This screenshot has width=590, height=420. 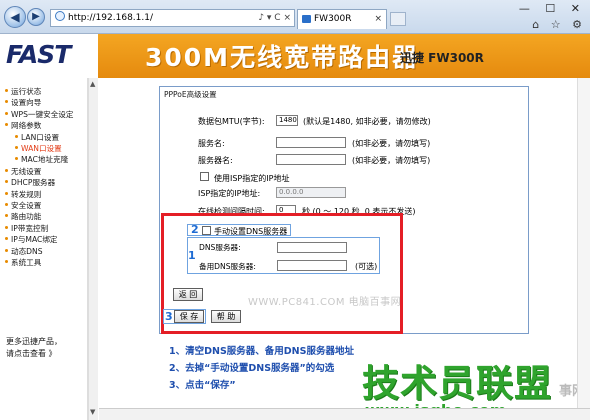 I want to click on mtu-hint: (默认是1480, 如非必要，请勿修改), so click(x=367, y=121).